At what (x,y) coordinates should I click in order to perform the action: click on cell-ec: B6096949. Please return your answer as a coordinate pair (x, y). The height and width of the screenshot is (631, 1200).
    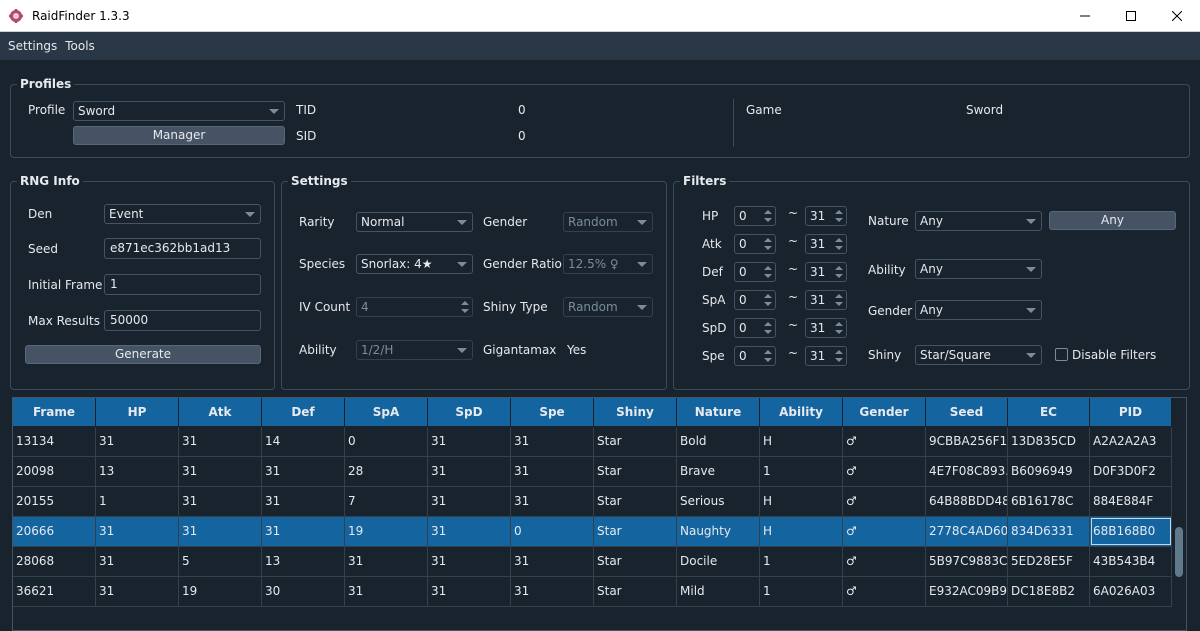
    Looking at the image, I should click on (1049, 471).